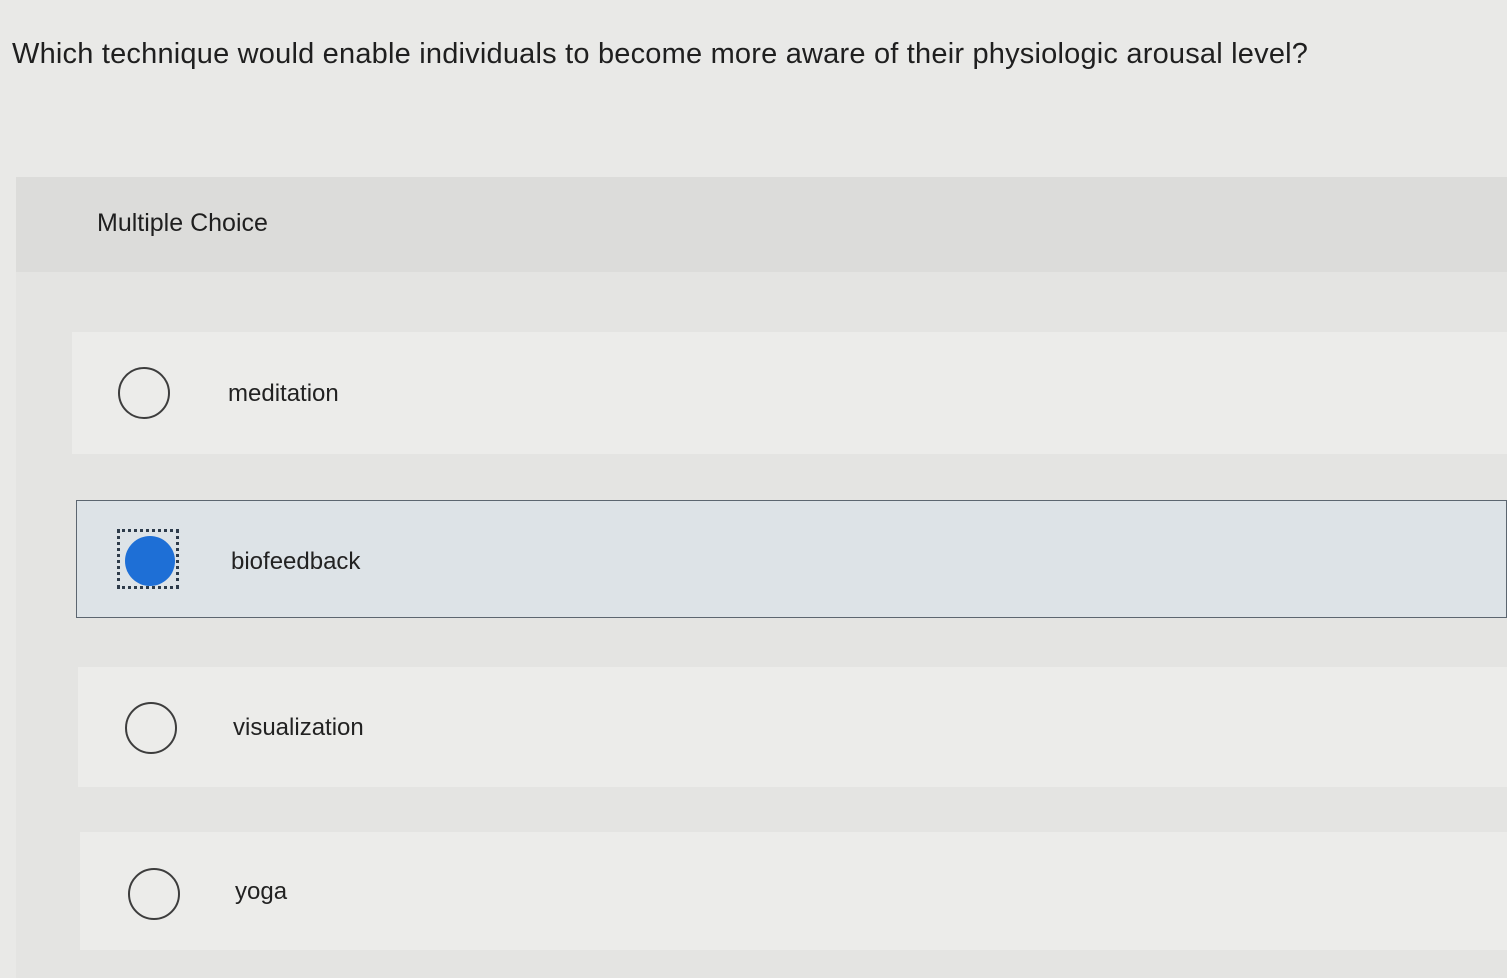 This screenshot has height=978, width=1507. What do you see at coordinates (793, 891) in the screenshot?
I see `option-yoga: yoga` at bounding box center [793, 891].